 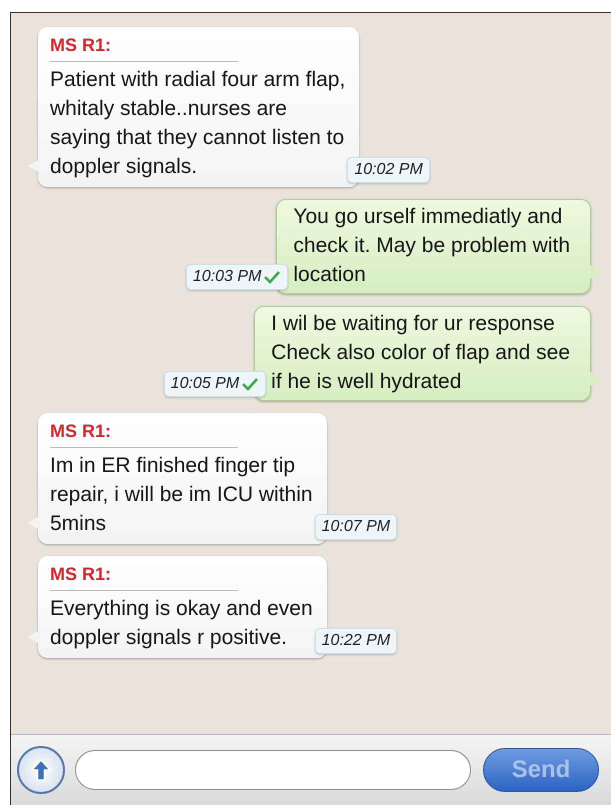 I want to click on time-text: 10:02 PM, so click(x=388, y=170).